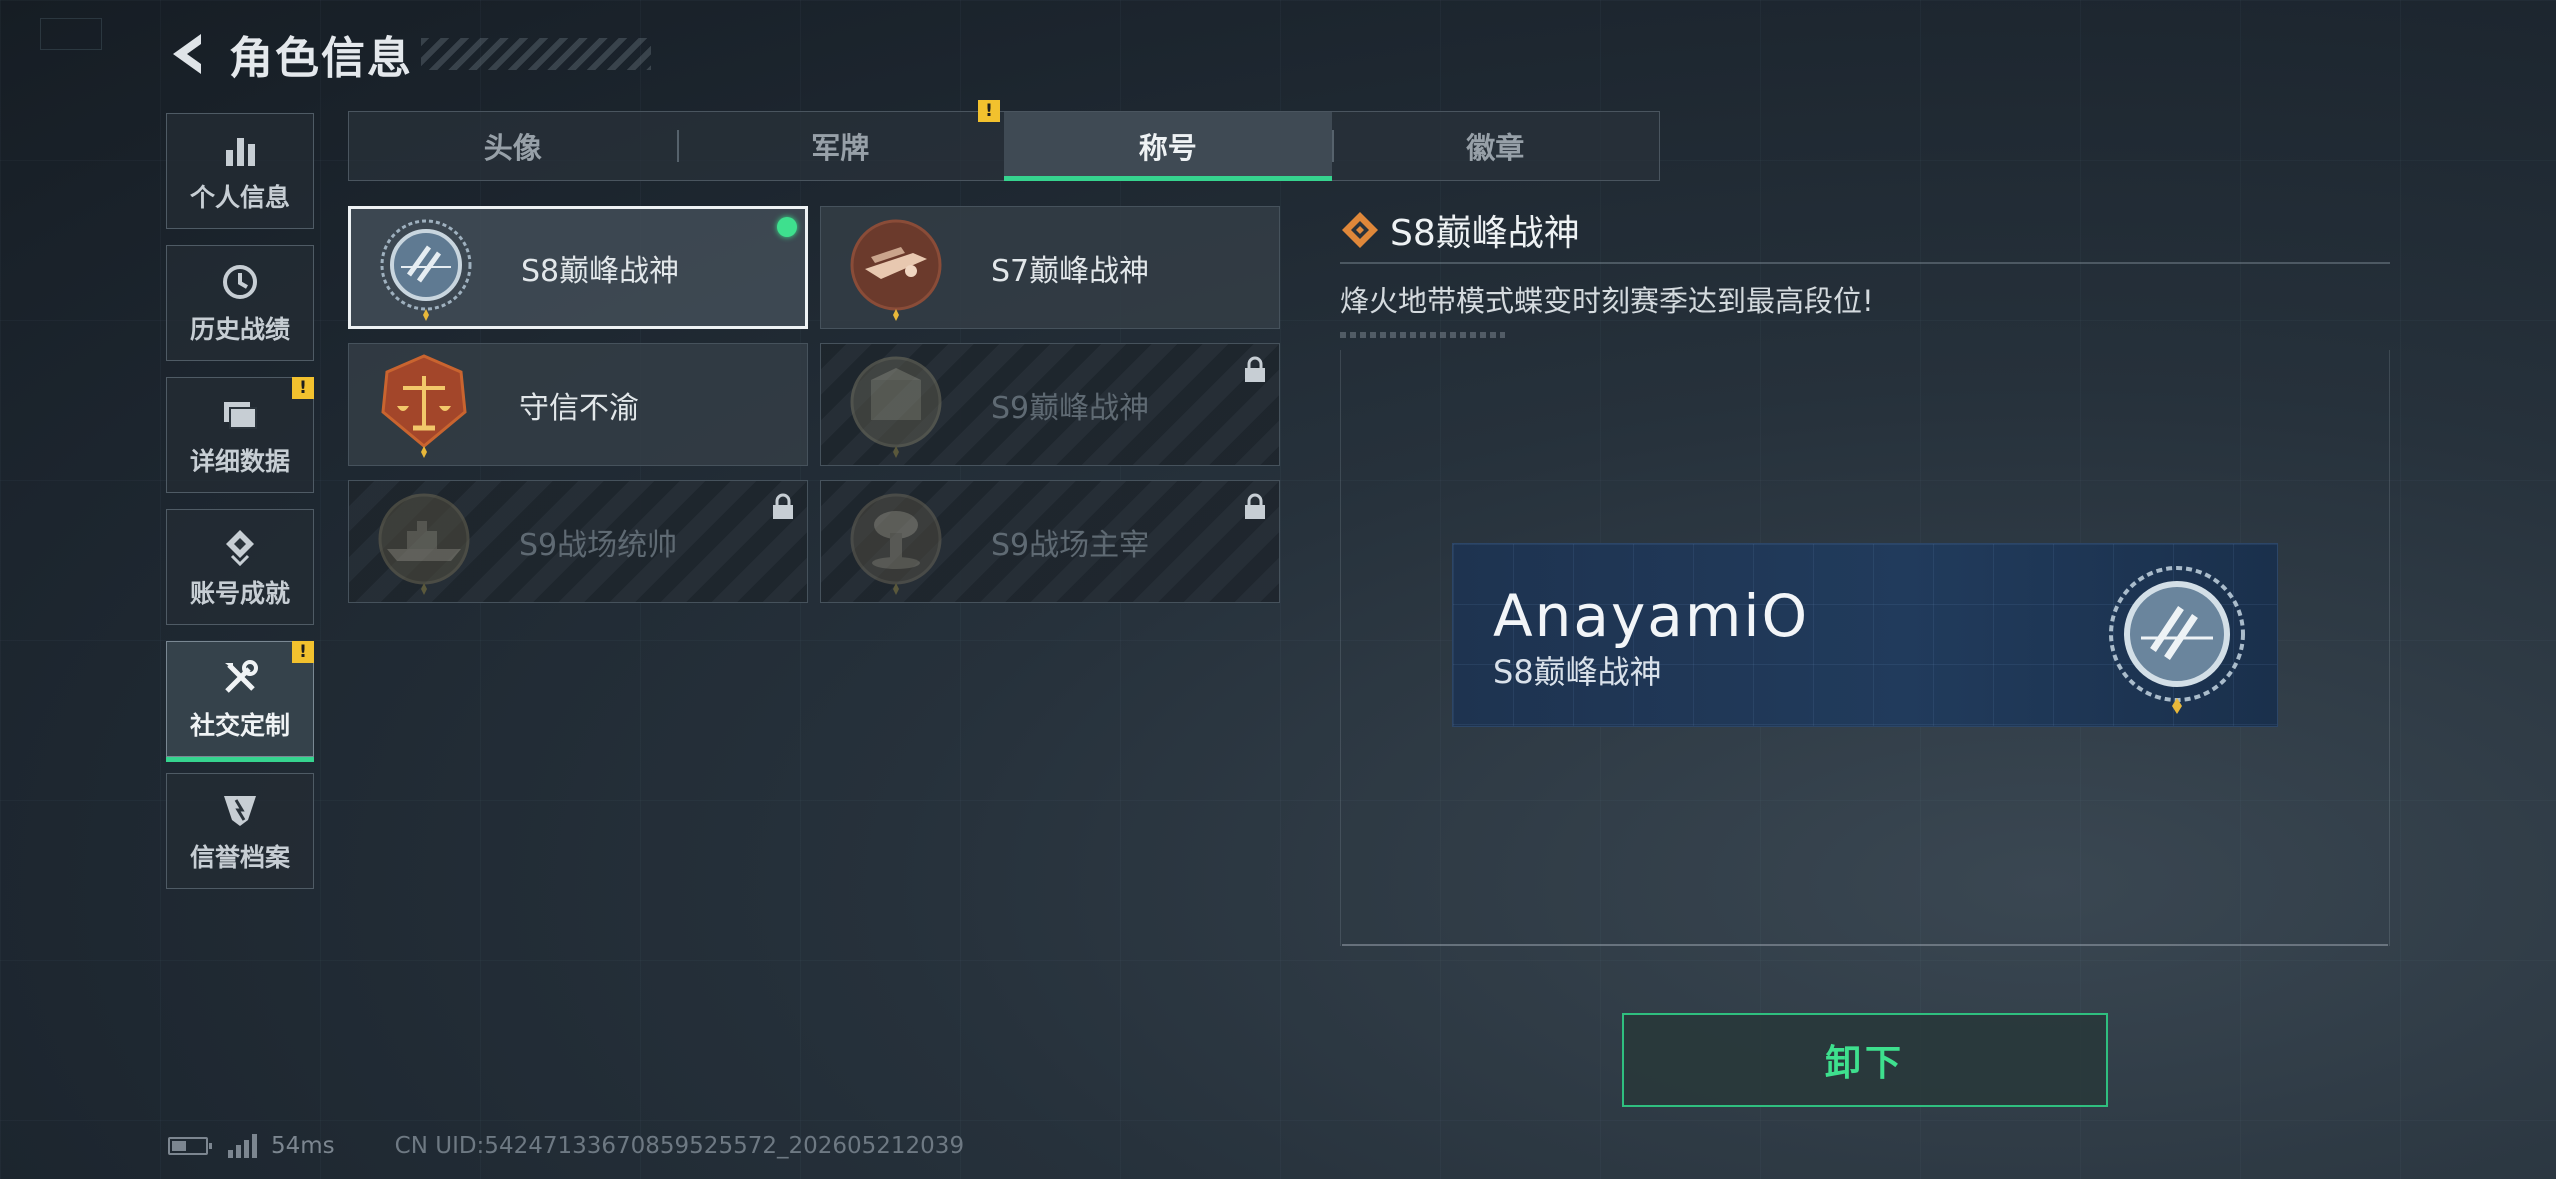 The width and height of the screenshot is (2556, 1179). Describe the element at coordinates (71, 34) in the screenshot. I see `decor-frame` at that location.